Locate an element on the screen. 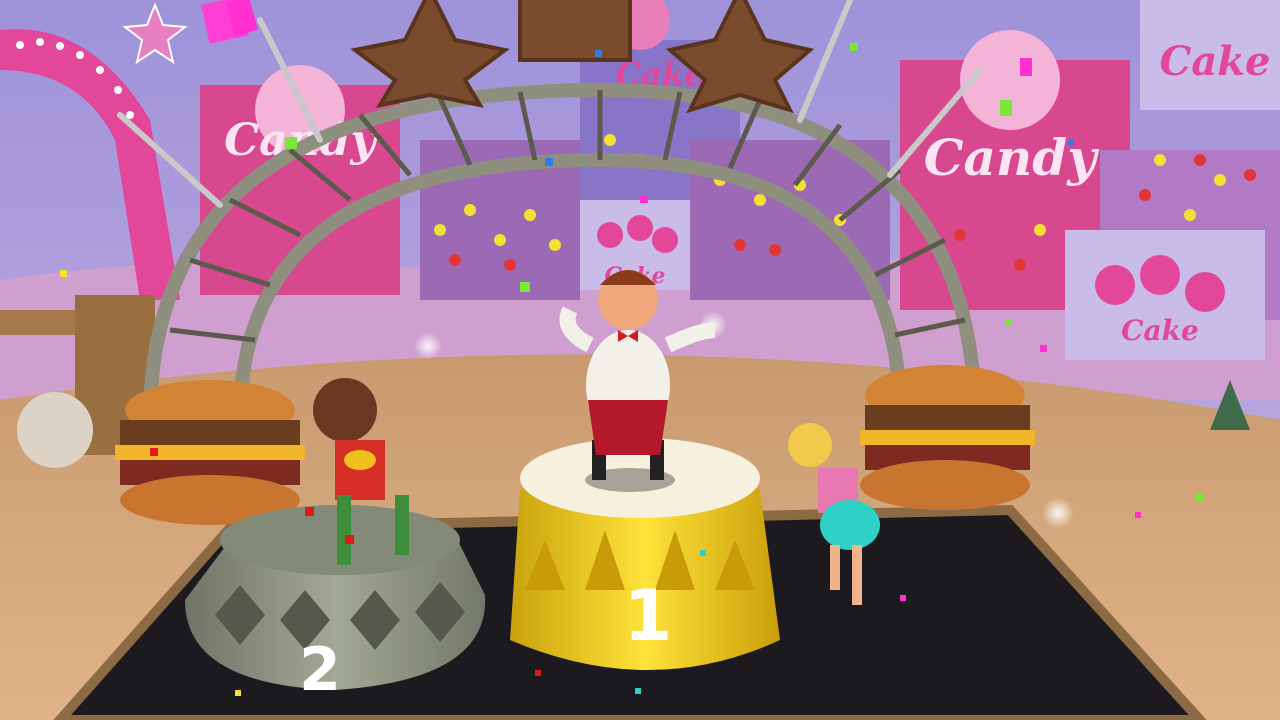 Image resolution: width=1280 pixels, height=720 pixels. rope-weight is located at coordinates (55, 430).